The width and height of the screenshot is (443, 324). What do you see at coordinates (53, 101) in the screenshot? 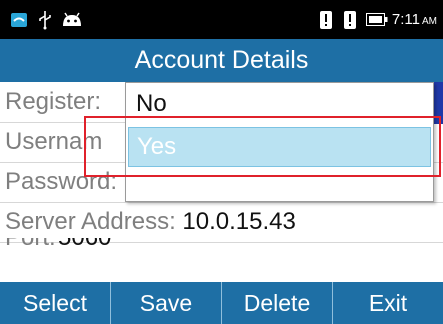
I see `register-label: Register:` at bounding box center [53, 101].